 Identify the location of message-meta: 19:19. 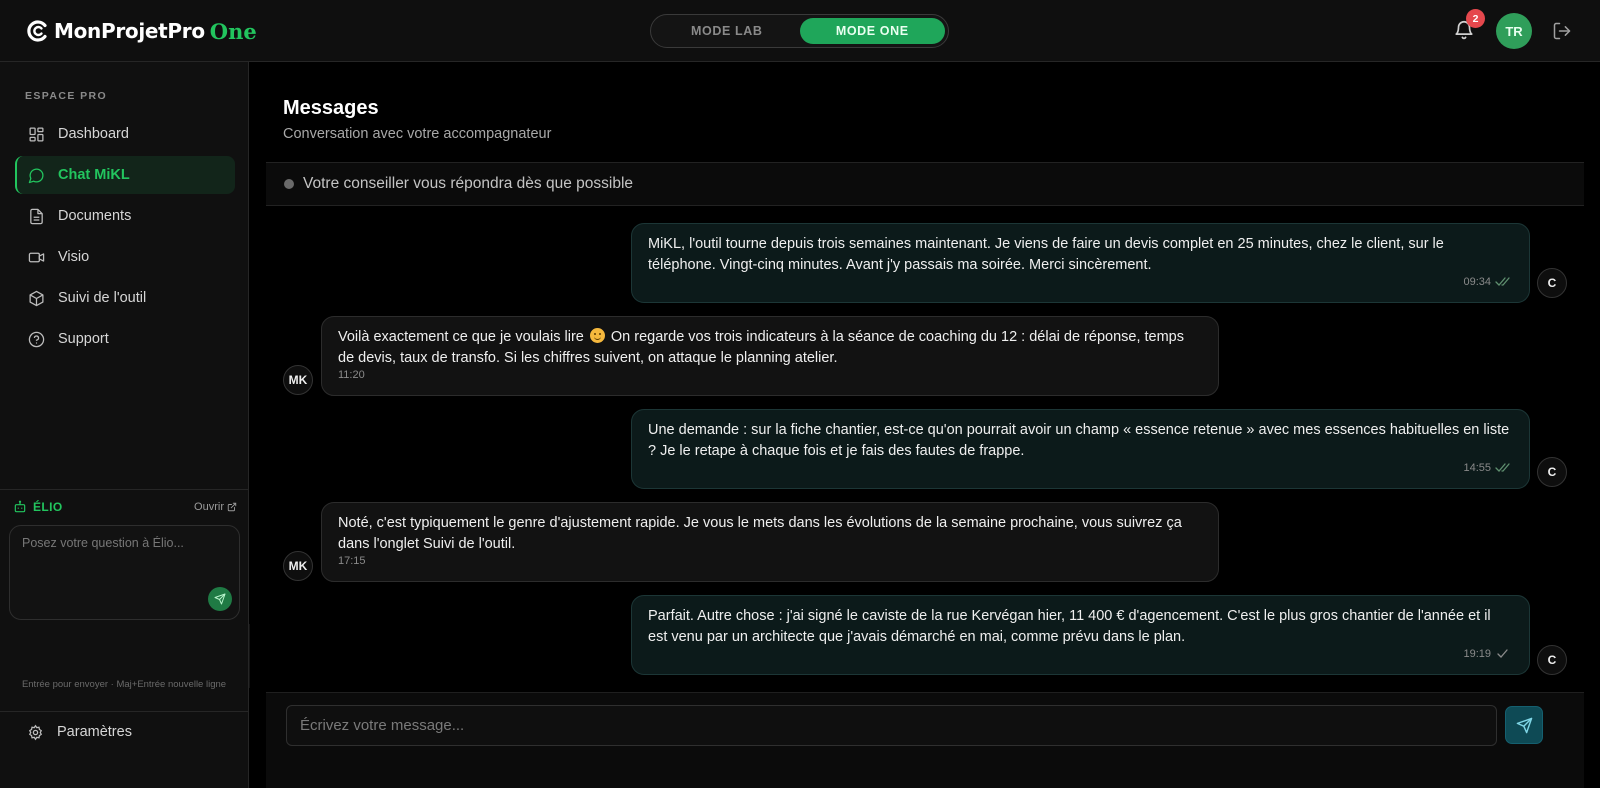
(1488, 654).